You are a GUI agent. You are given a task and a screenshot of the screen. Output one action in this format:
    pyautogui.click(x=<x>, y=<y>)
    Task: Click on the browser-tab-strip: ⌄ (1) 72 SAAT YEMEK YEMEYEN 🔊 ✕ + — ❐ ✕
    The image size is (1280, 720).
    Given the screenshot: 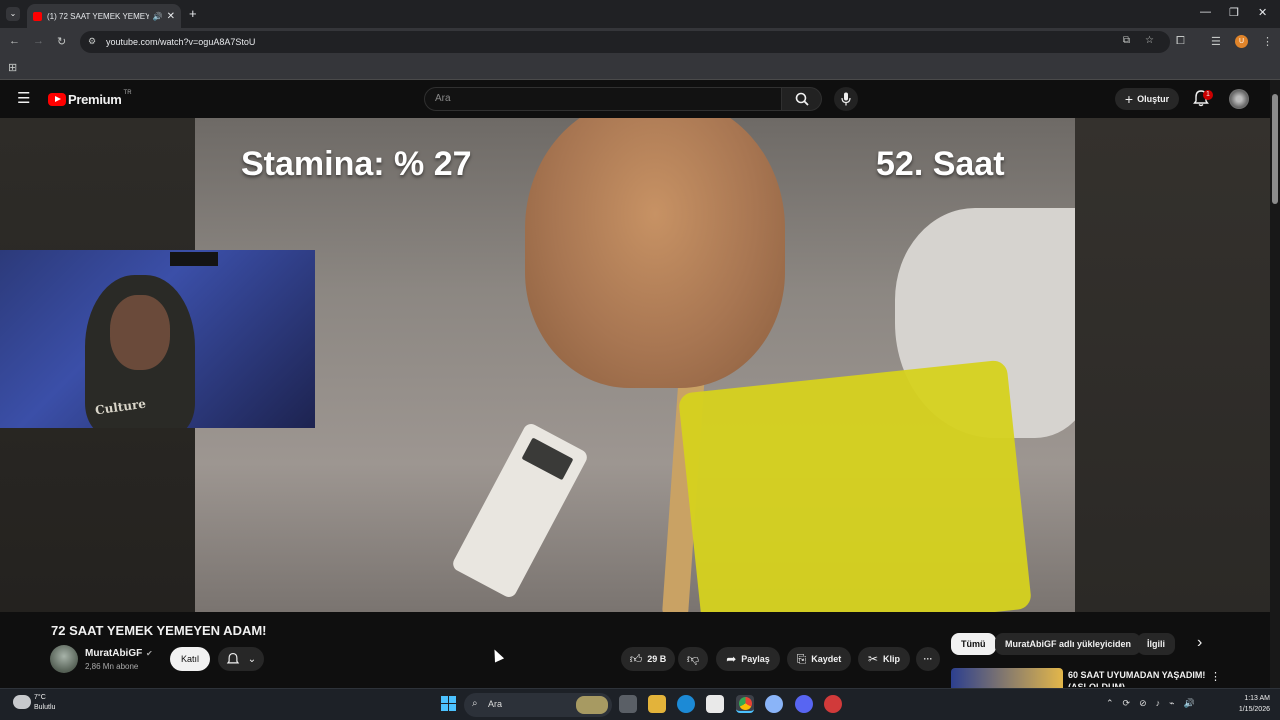 What is the action you would take?
    pyautogui.click(x=640, y=14)
    